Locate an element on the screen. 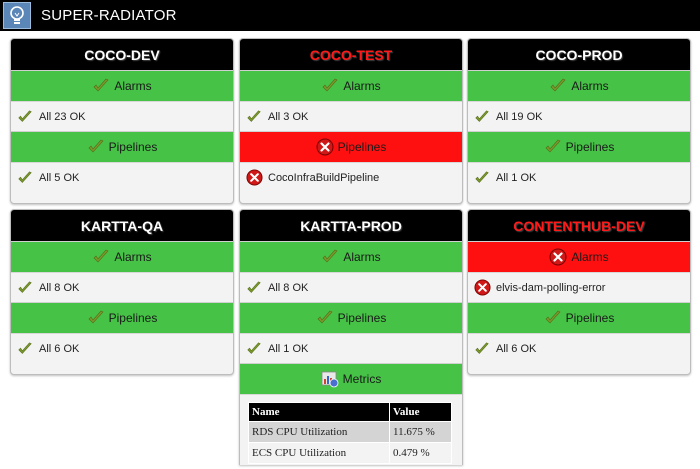  alarms-status: elvis-dam-polling-error is located at coordinates (579, 287).